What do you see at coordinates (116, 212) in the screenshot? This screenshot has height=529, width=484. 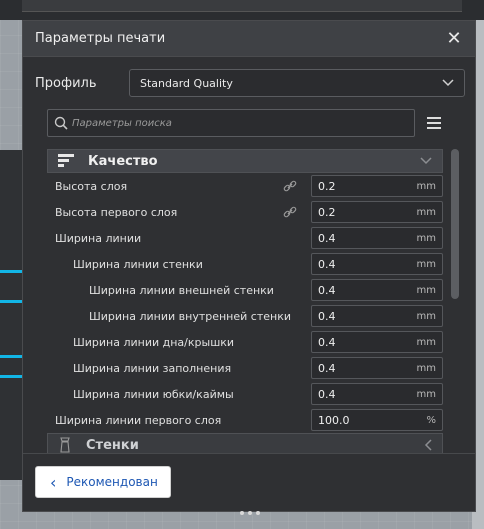 I see `setting-label: Высота первого слоя` at bounding box center [116, 212].